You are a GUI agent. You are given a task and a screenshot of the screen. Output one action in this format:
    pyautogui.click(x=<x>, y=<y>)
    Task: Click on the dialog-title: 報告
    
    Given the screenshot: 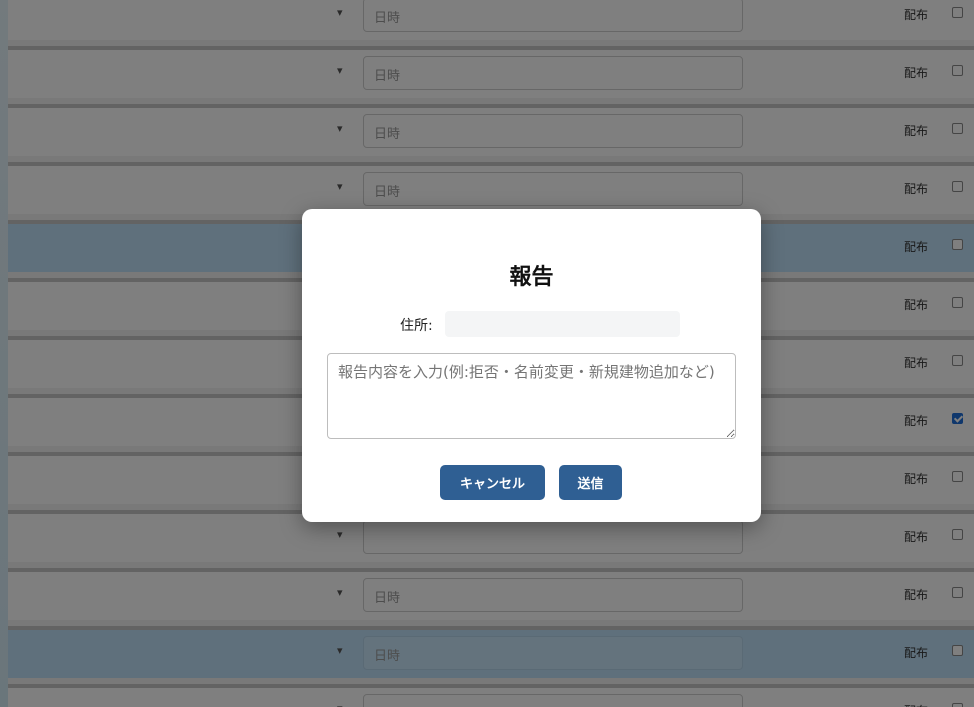 What is the action you would take?
    pyautogui.click(x=531, y=277)
    